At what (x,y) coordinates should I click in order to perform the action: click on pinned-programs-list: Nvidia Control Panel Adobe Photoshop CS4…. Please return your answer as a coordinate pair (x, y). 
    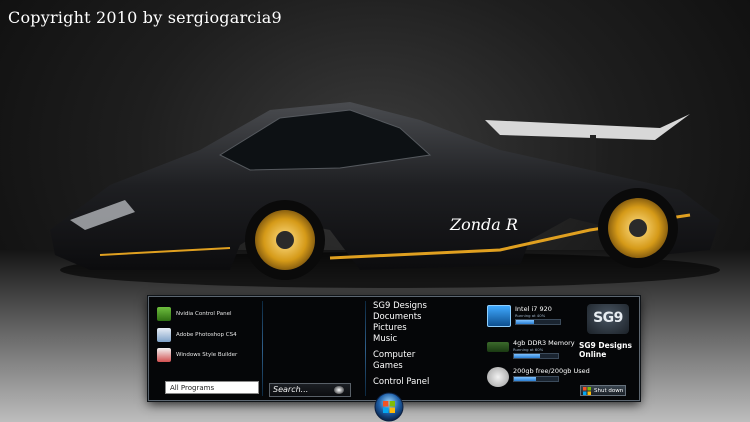
    Looking at the image, I should click on (208, 348).